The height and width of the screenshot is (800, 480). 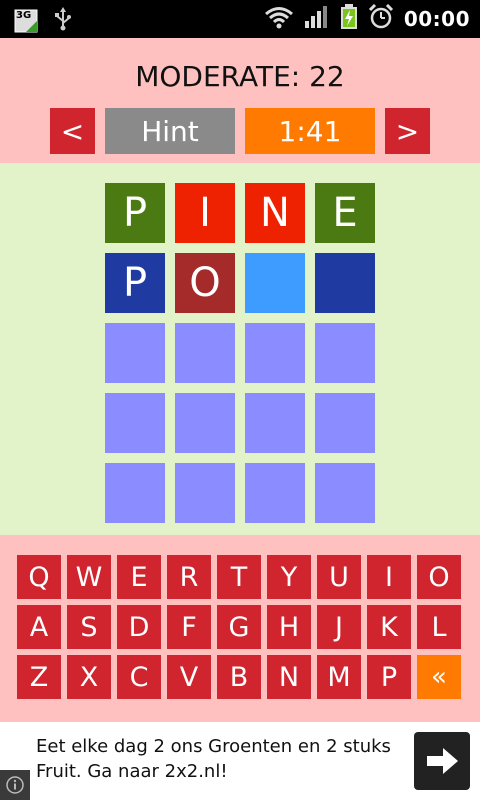 What do you see at coordinates (63, 21) in the screenshot?
I see `usb-icon` at bounding box center [63, 21].